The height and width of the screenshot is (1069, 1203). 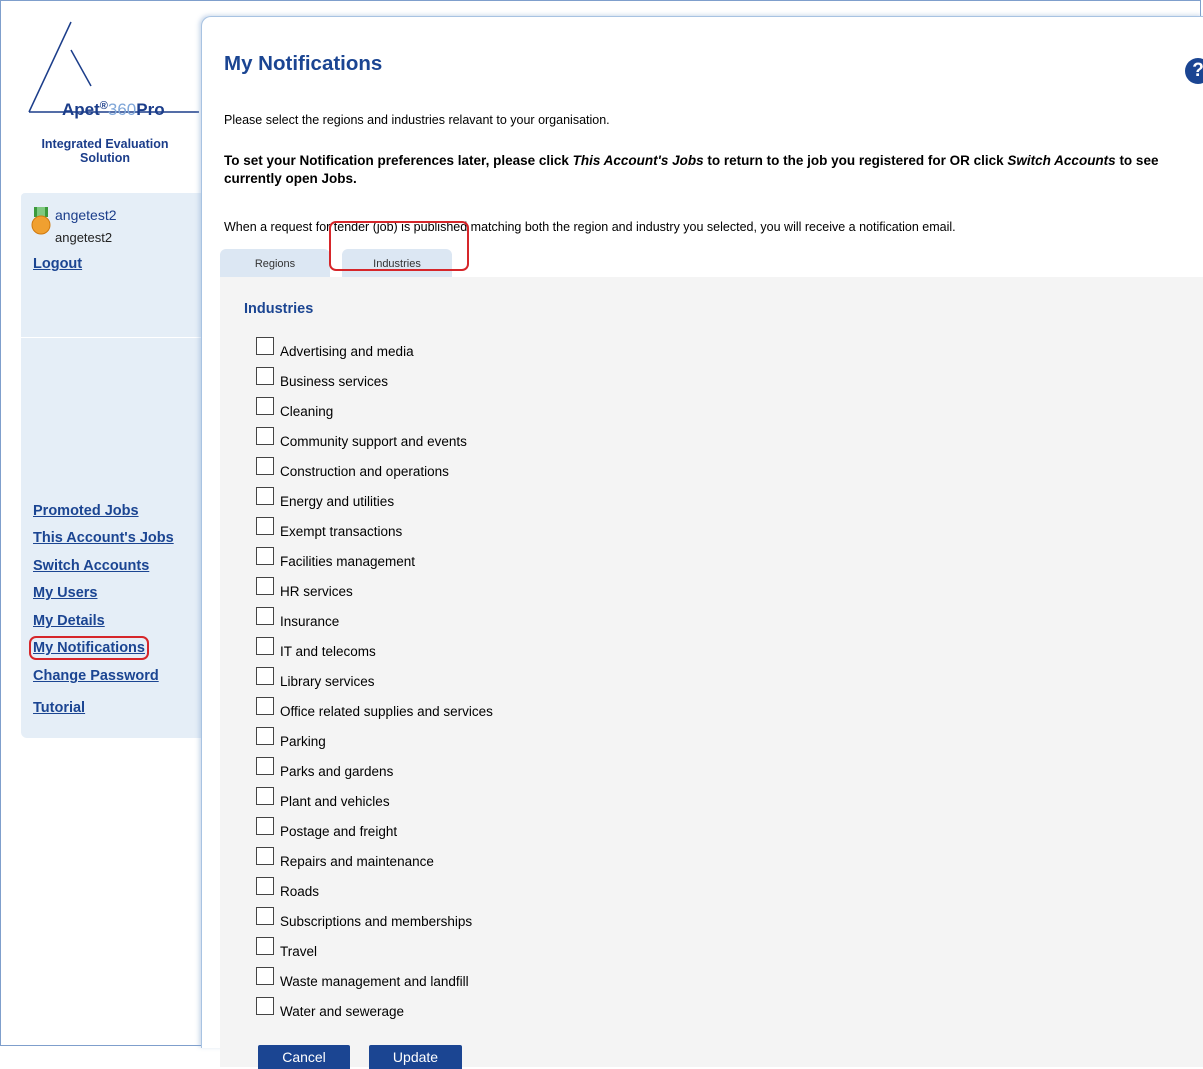 I want to click on medal-icon, so click(x=41, y=221).